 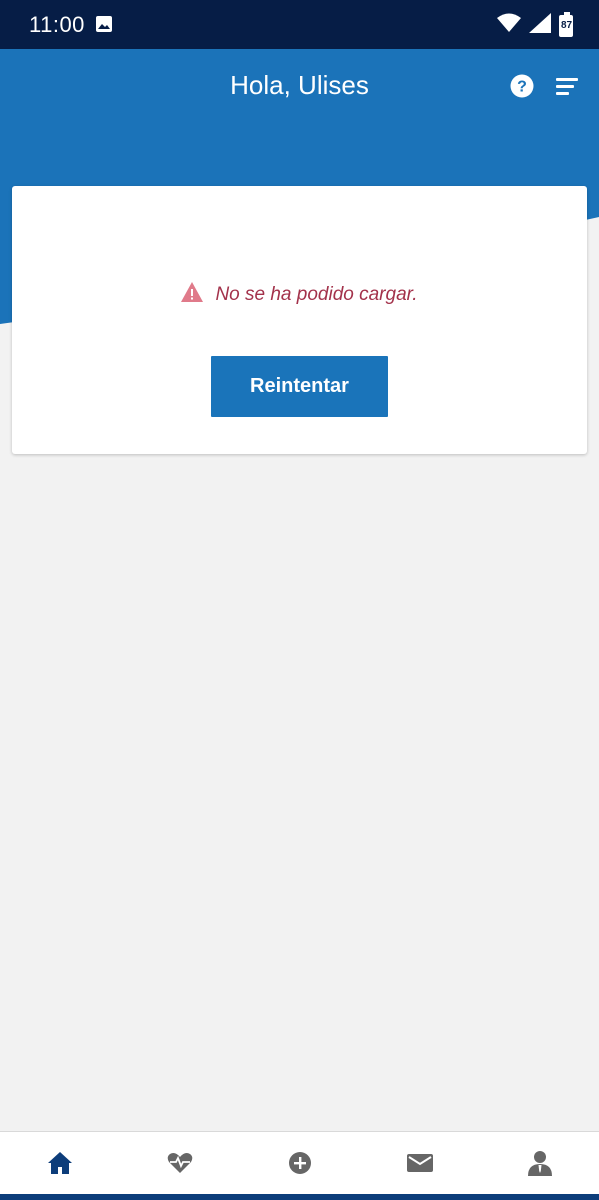 I want to click on home-icon, so click(x=60, y=1163).